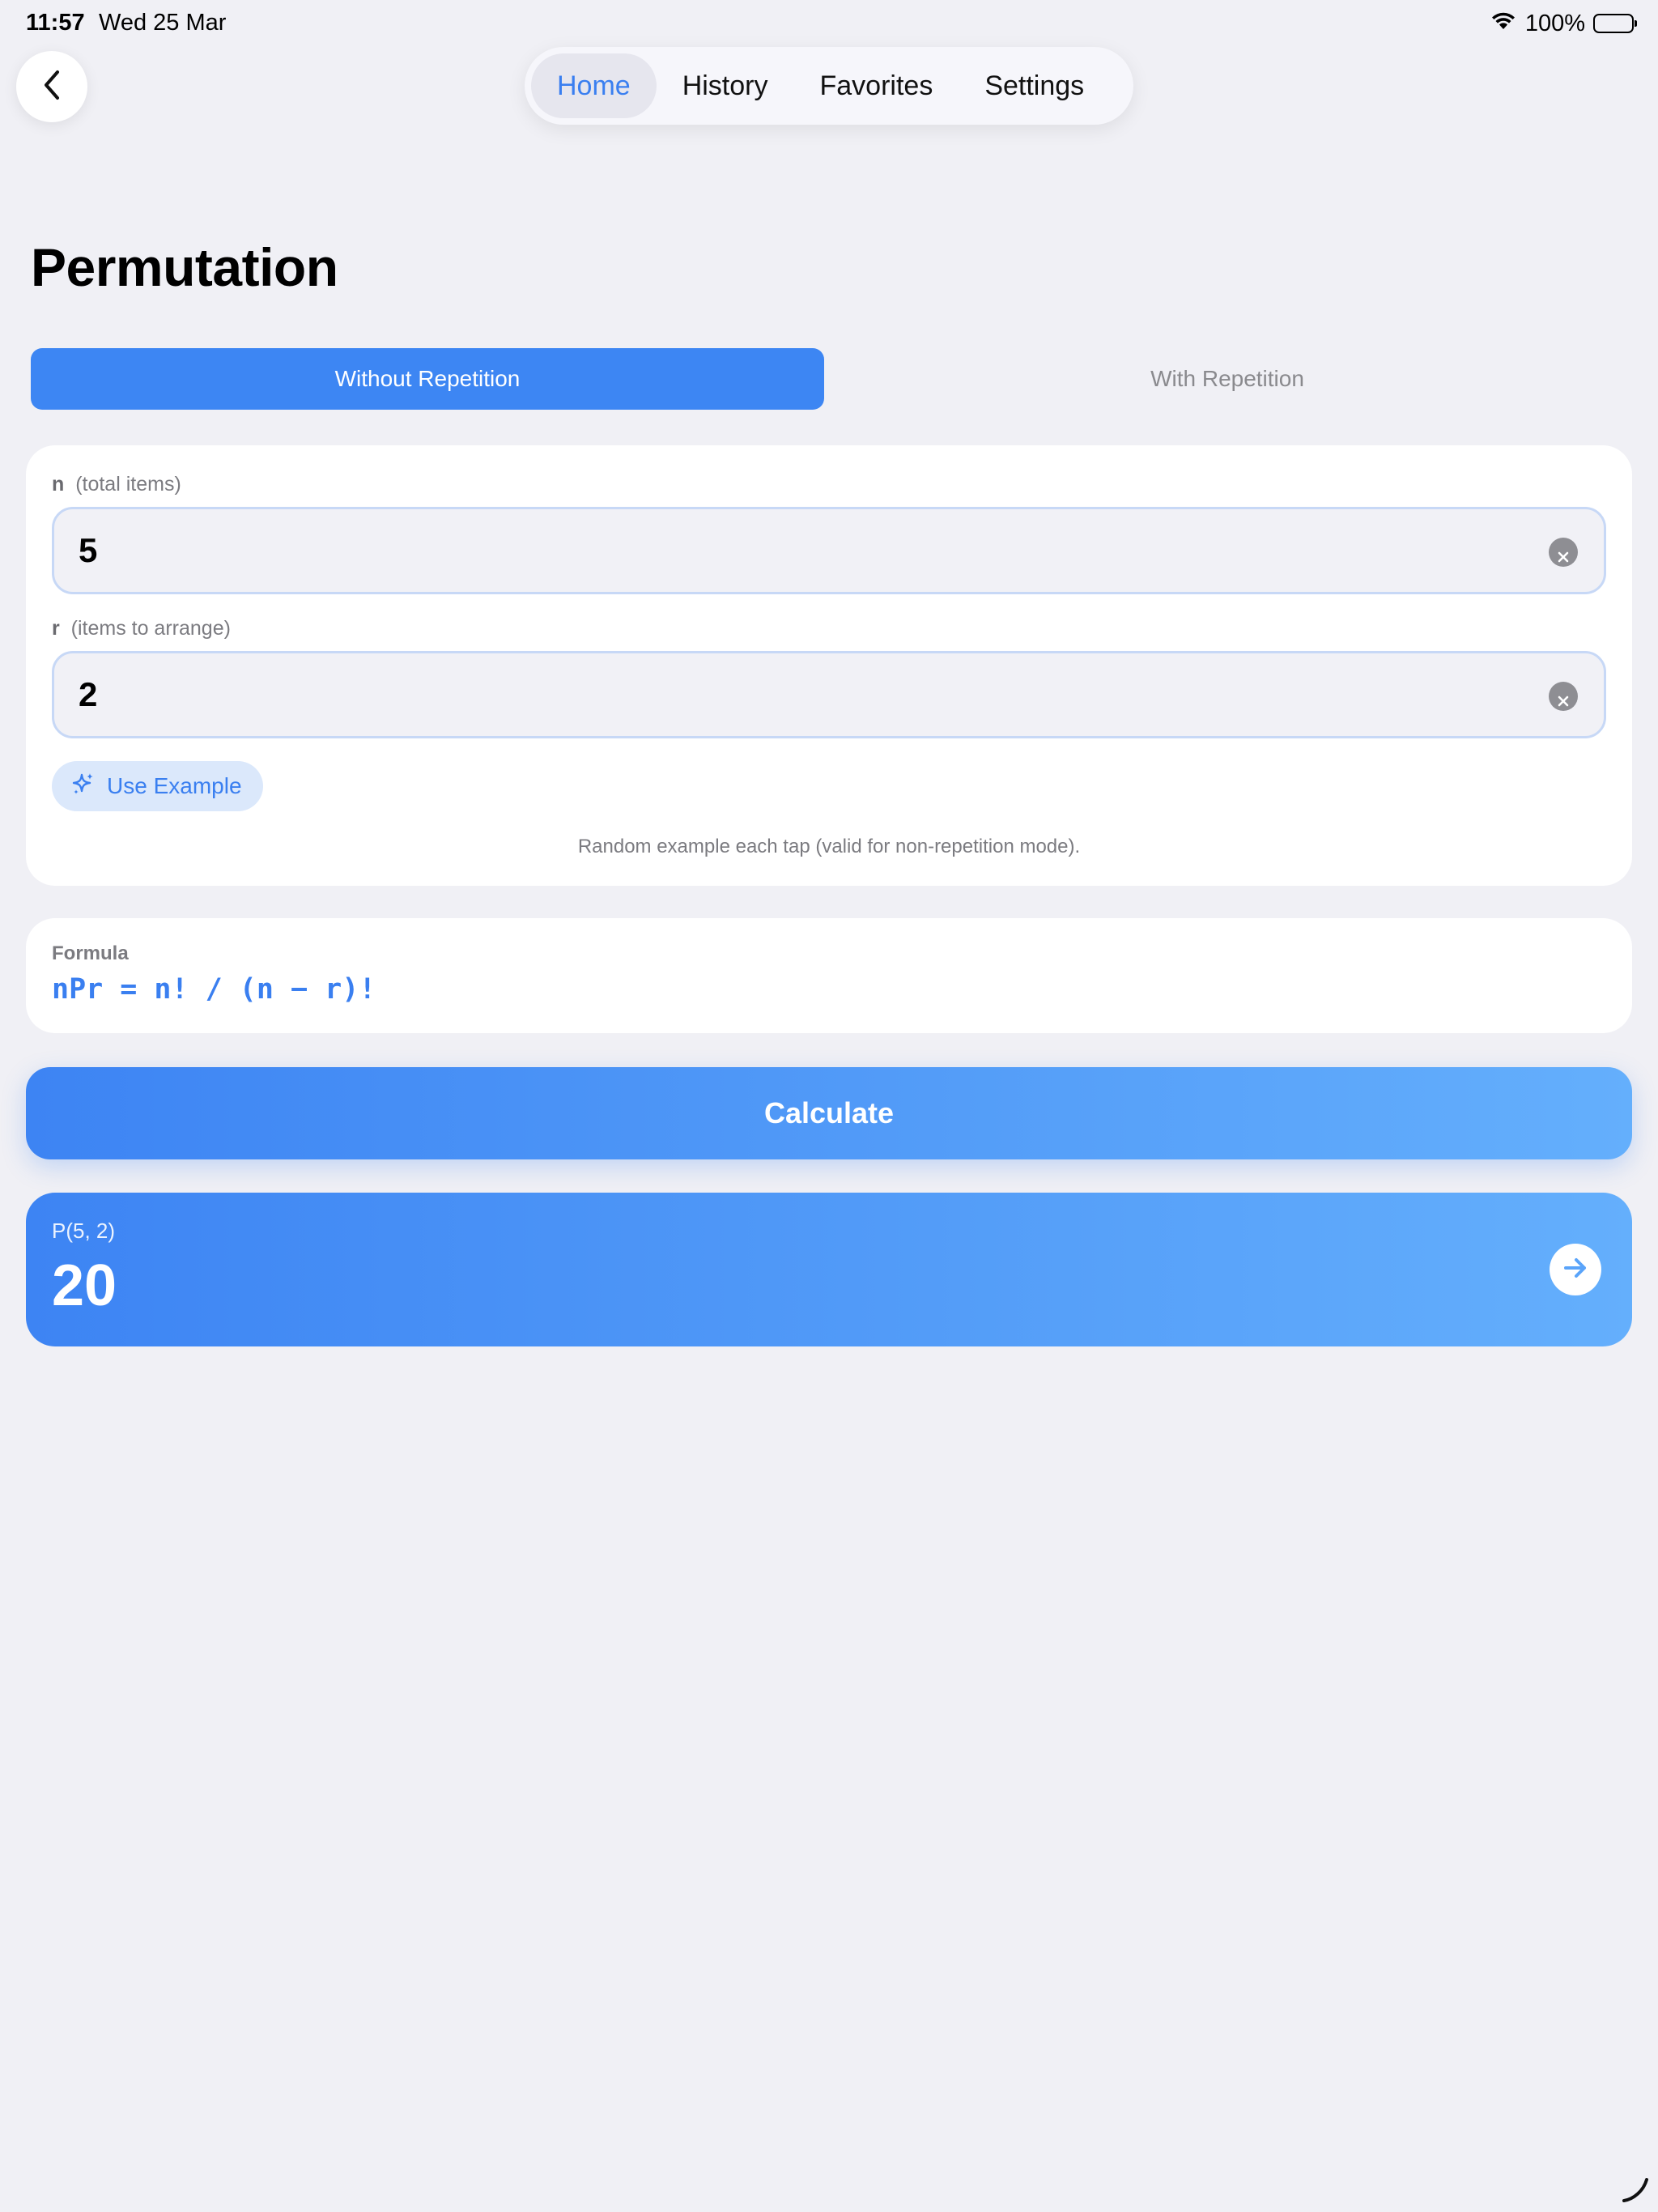 This screenshot has height=2212, width=1658. Describe the element at coordinates (174, 786) in the screenshot. I see `use-example-label: Use Example` at that location.